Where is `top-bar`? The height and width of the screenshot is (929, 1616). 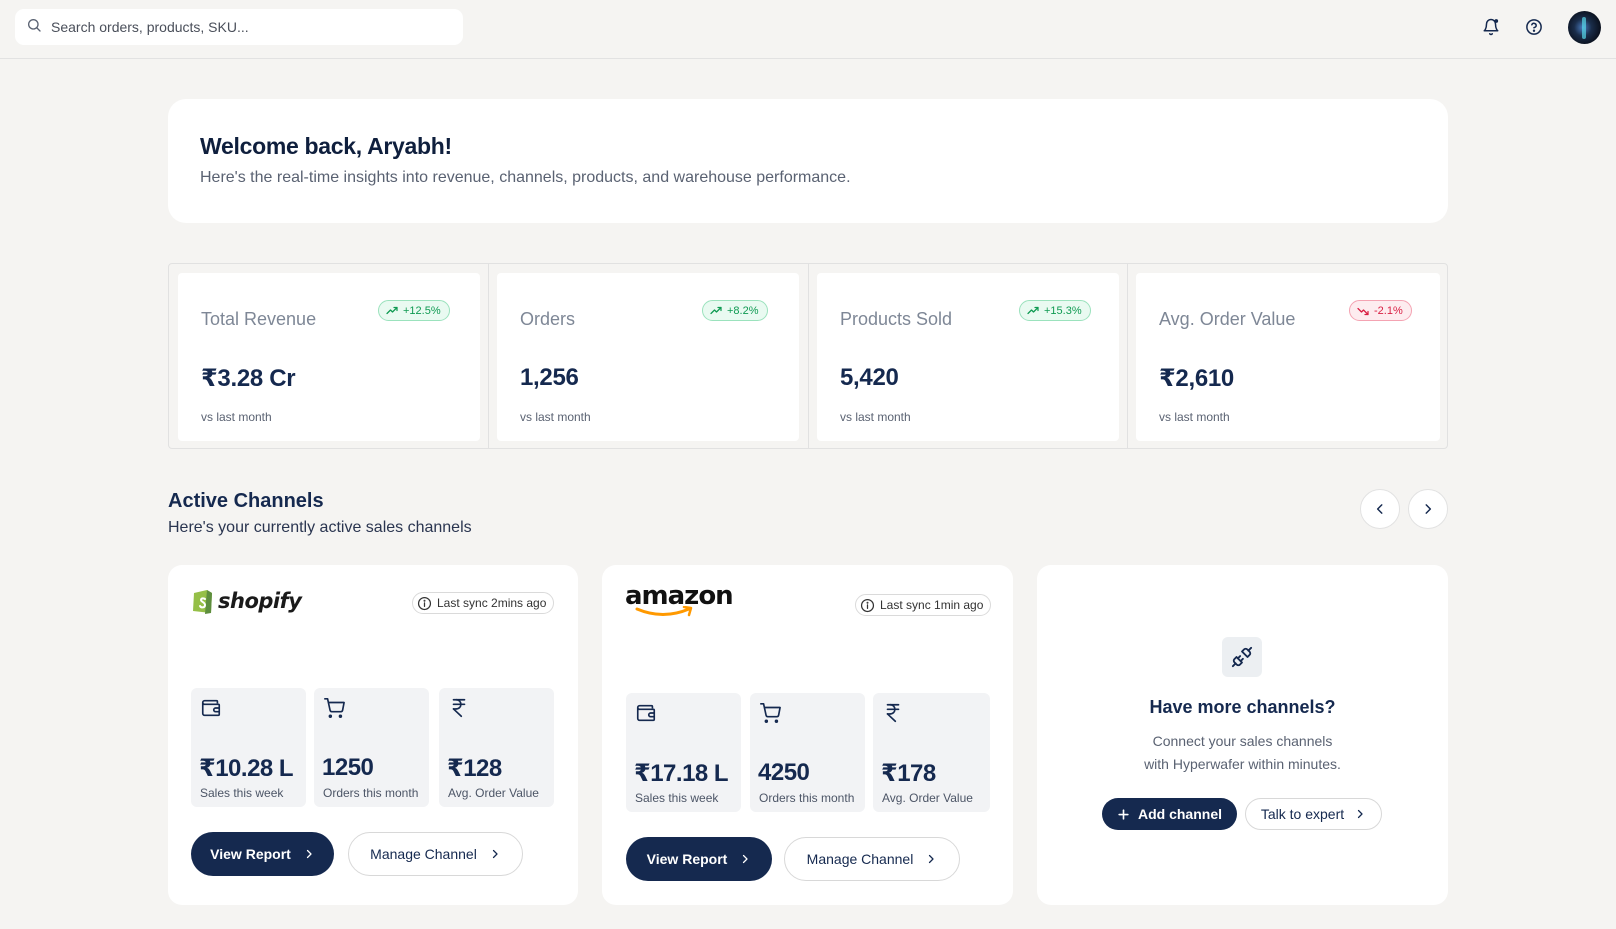
top-bar is located at coordinates (808, 29).